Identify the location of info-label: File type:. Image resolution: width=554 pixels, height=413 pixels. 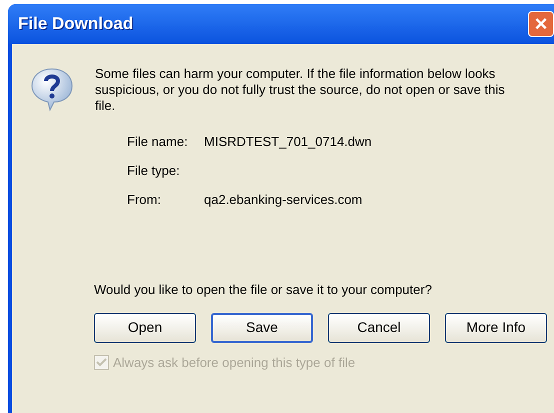
(154, 171).